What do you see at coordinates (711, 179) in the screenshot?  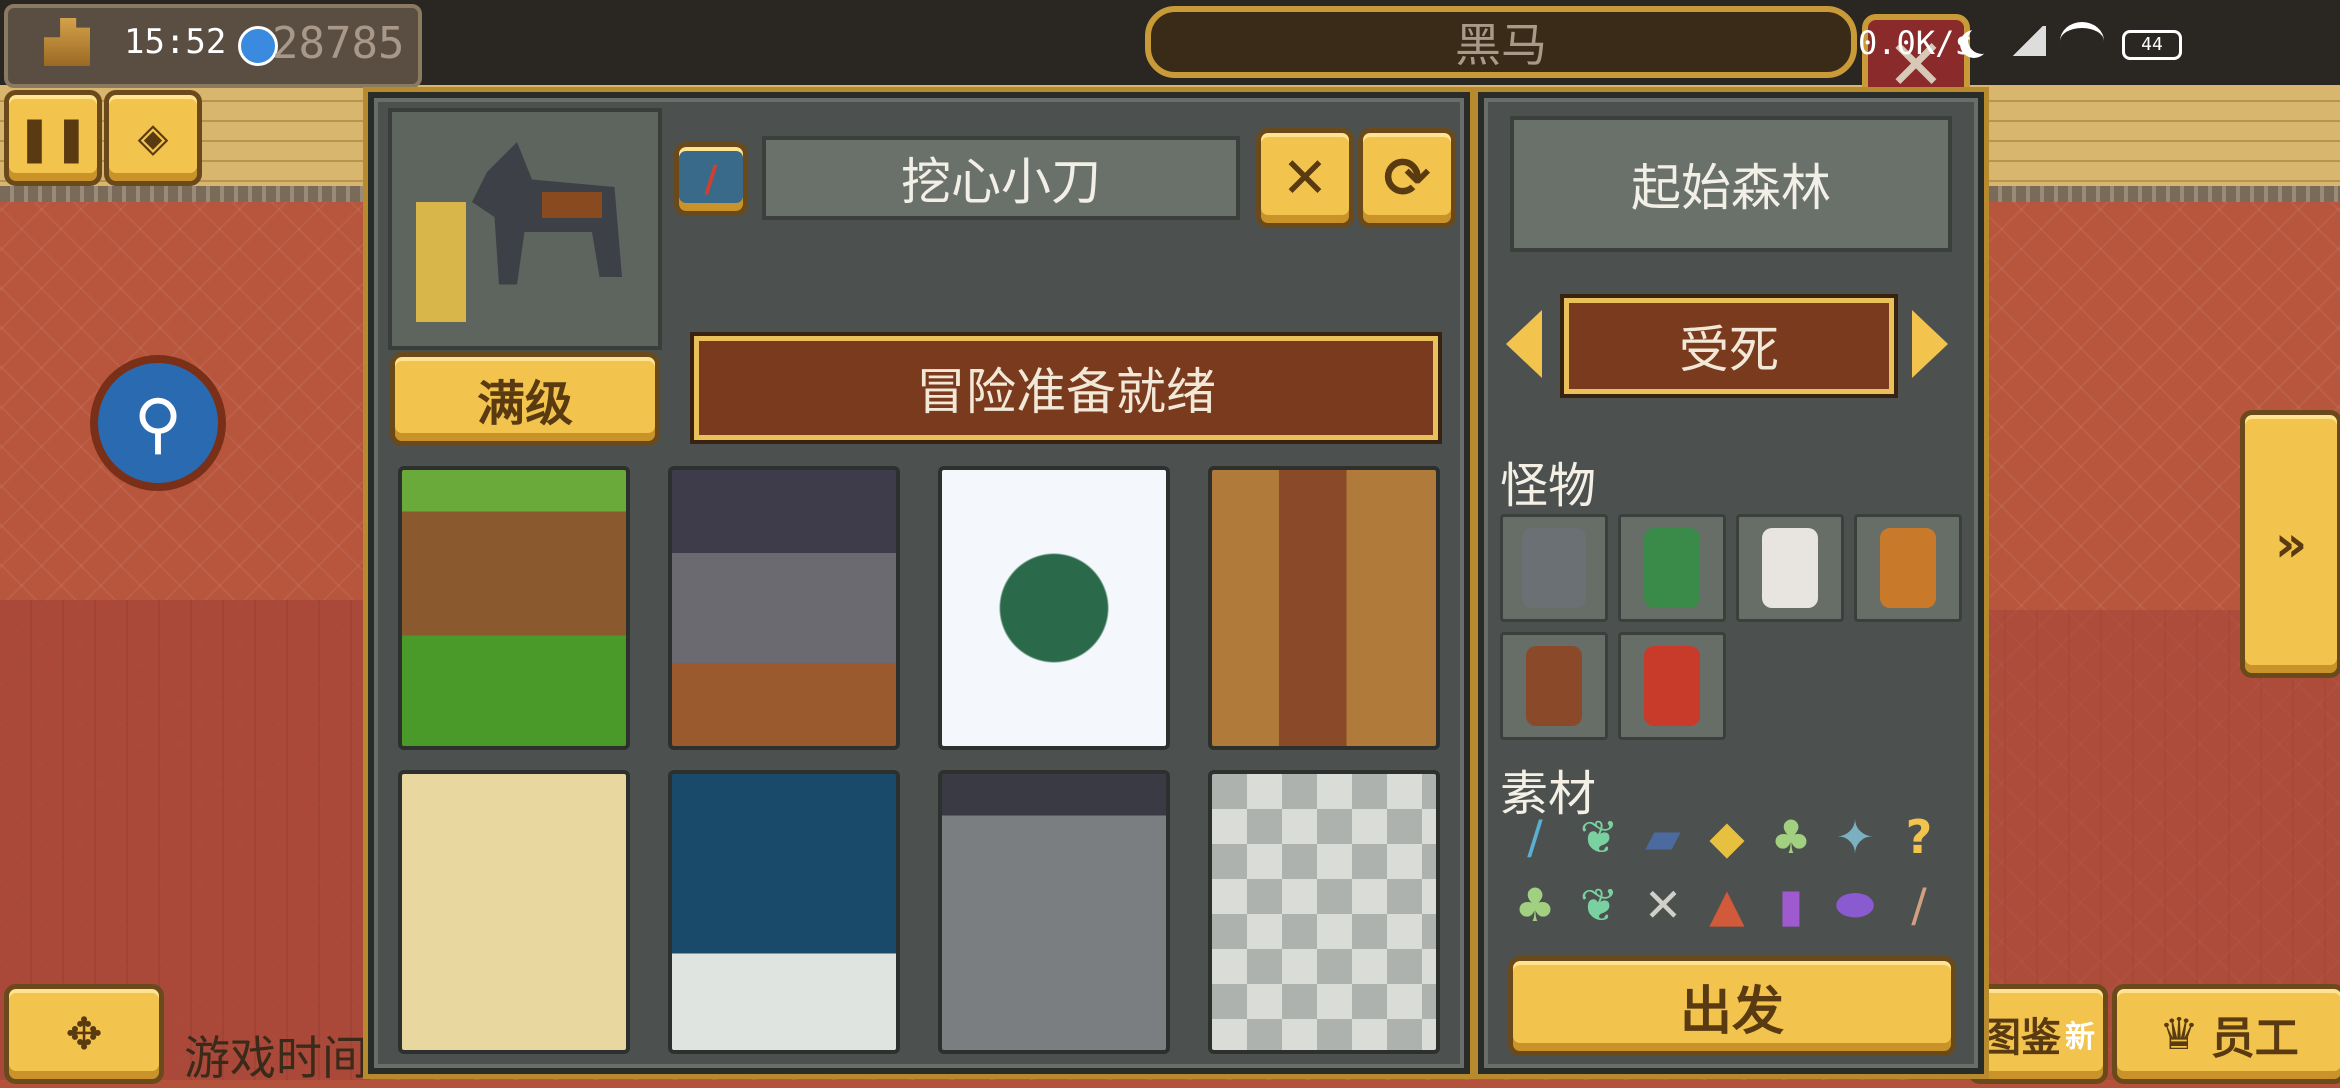 I see `knife-icon: ∕` at bounding box center [711, 179].